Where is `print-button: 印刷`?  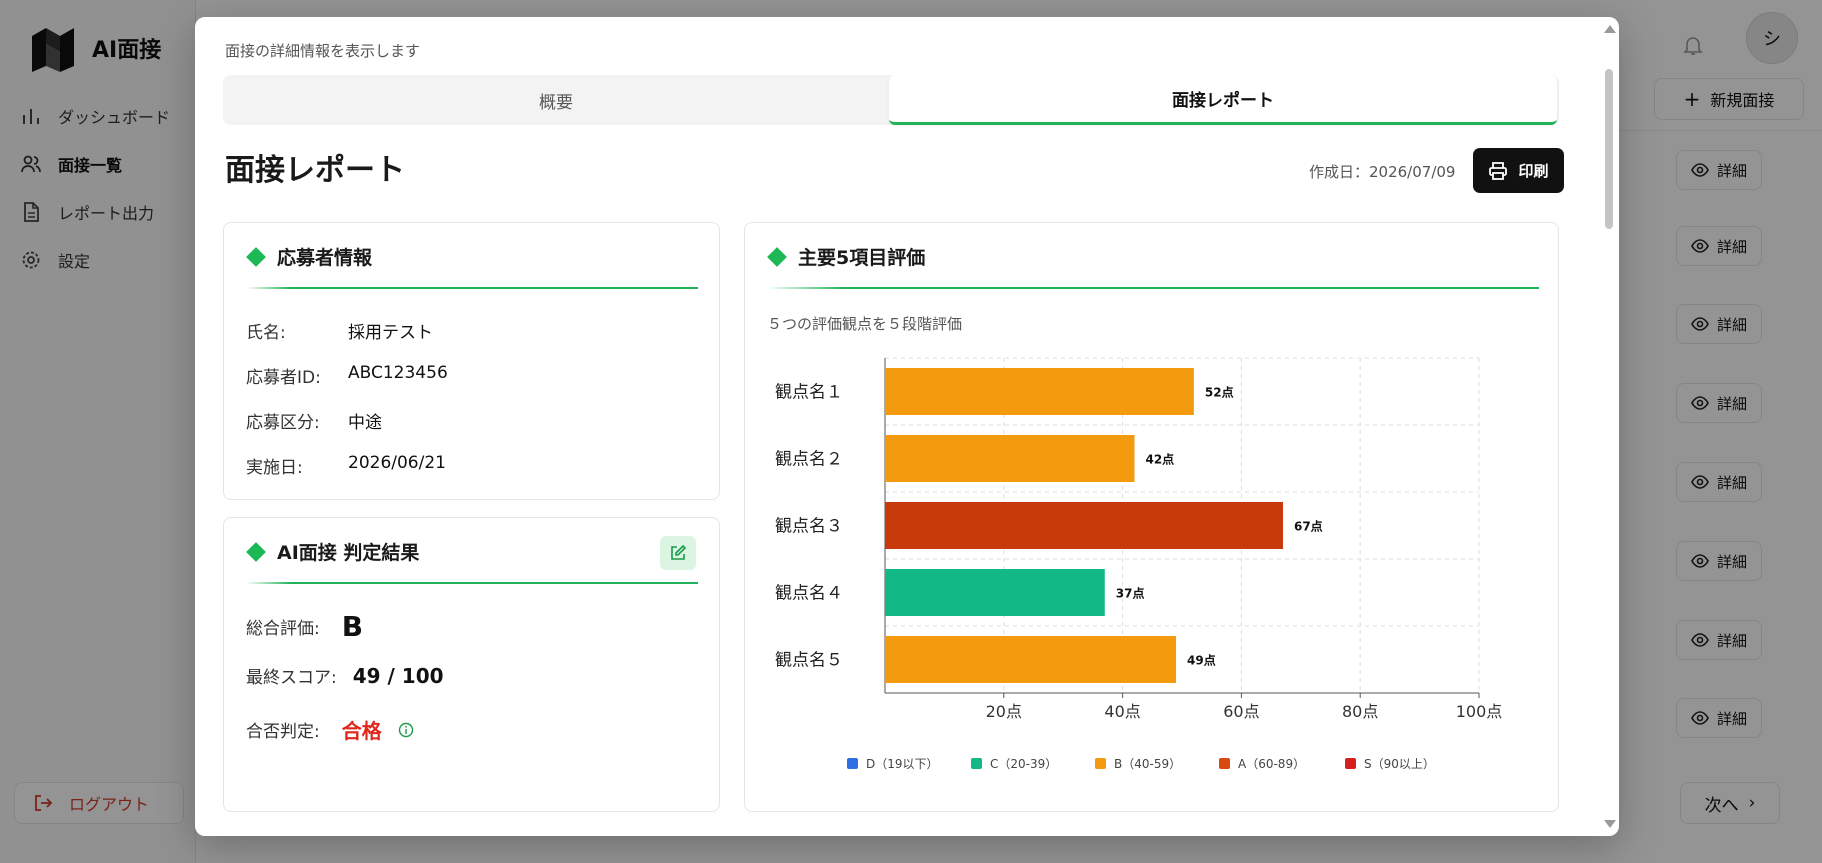
print-button: 印刷 is located at coordinates (1518, 170).